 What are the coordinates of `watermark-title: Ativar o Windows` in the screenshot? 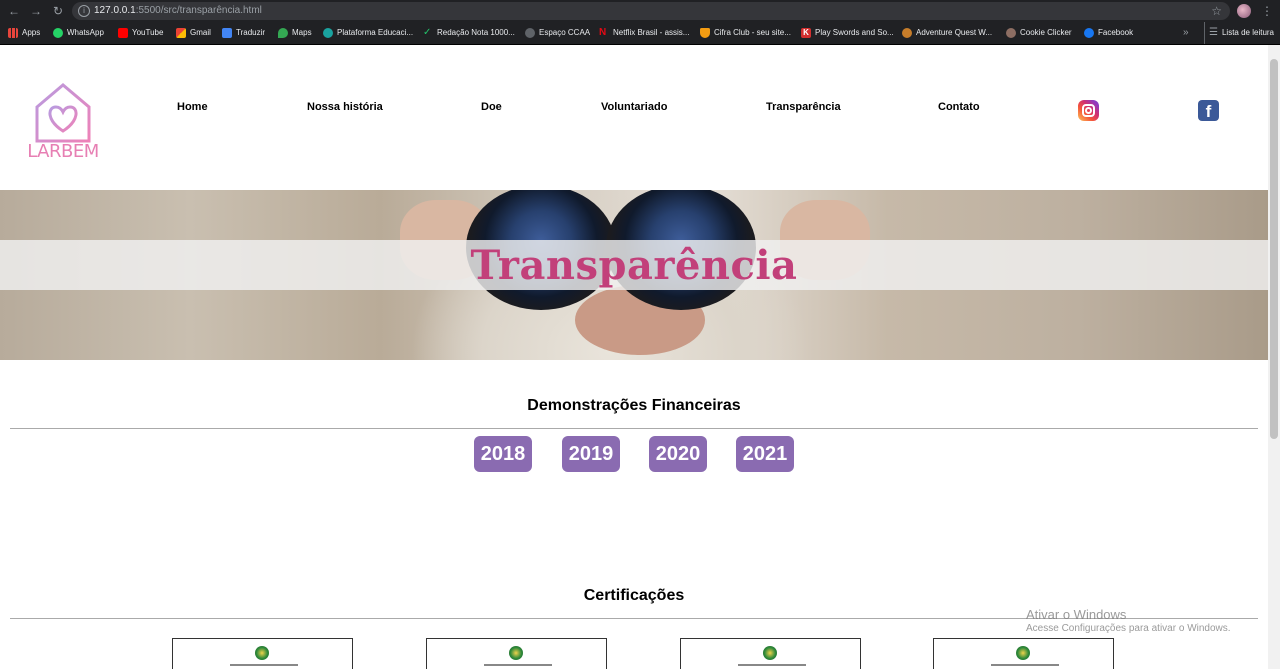 It's located at (1076, 614).